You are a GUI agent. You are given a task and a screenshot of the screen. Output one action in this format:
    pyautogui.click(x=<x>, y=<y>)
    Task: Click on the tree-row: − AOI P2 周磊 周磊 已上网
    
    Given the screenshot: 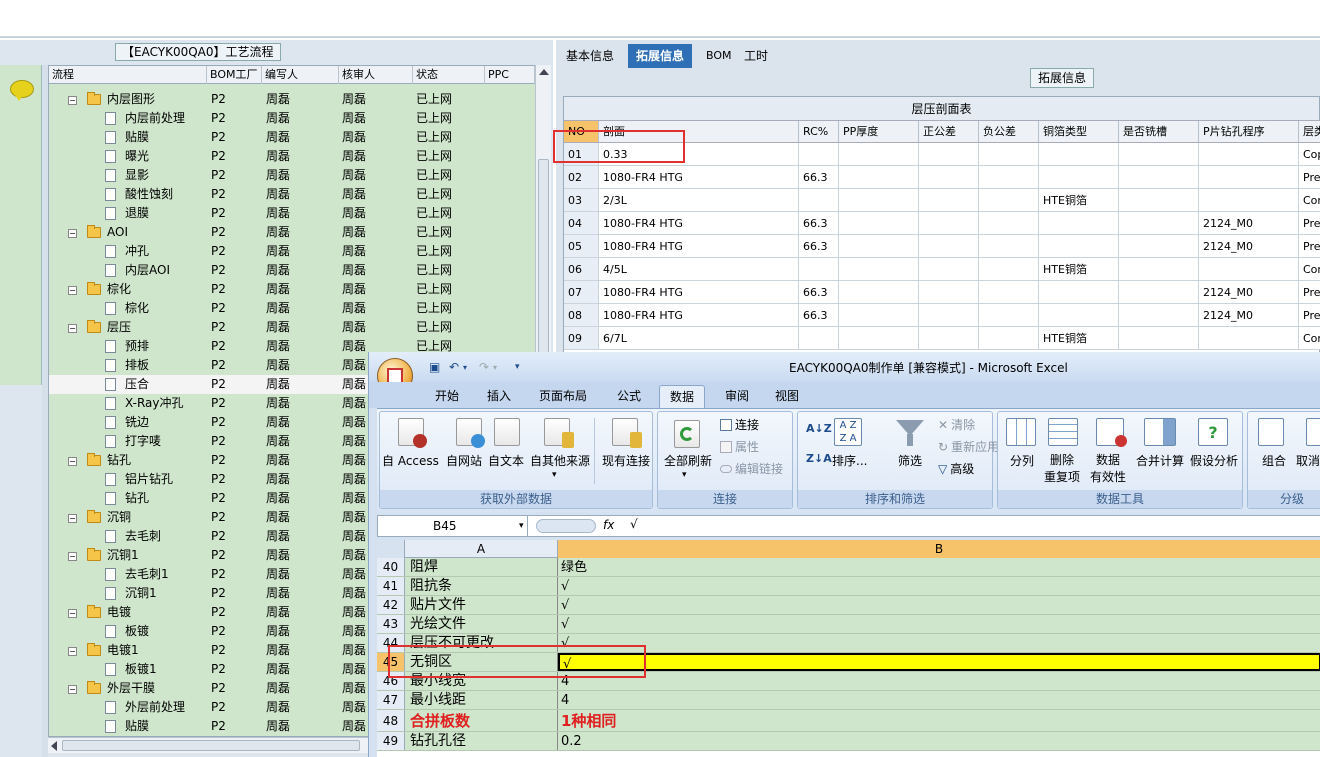 What is the action you would take?
    pyautogui.click(x=292, y=232)
    